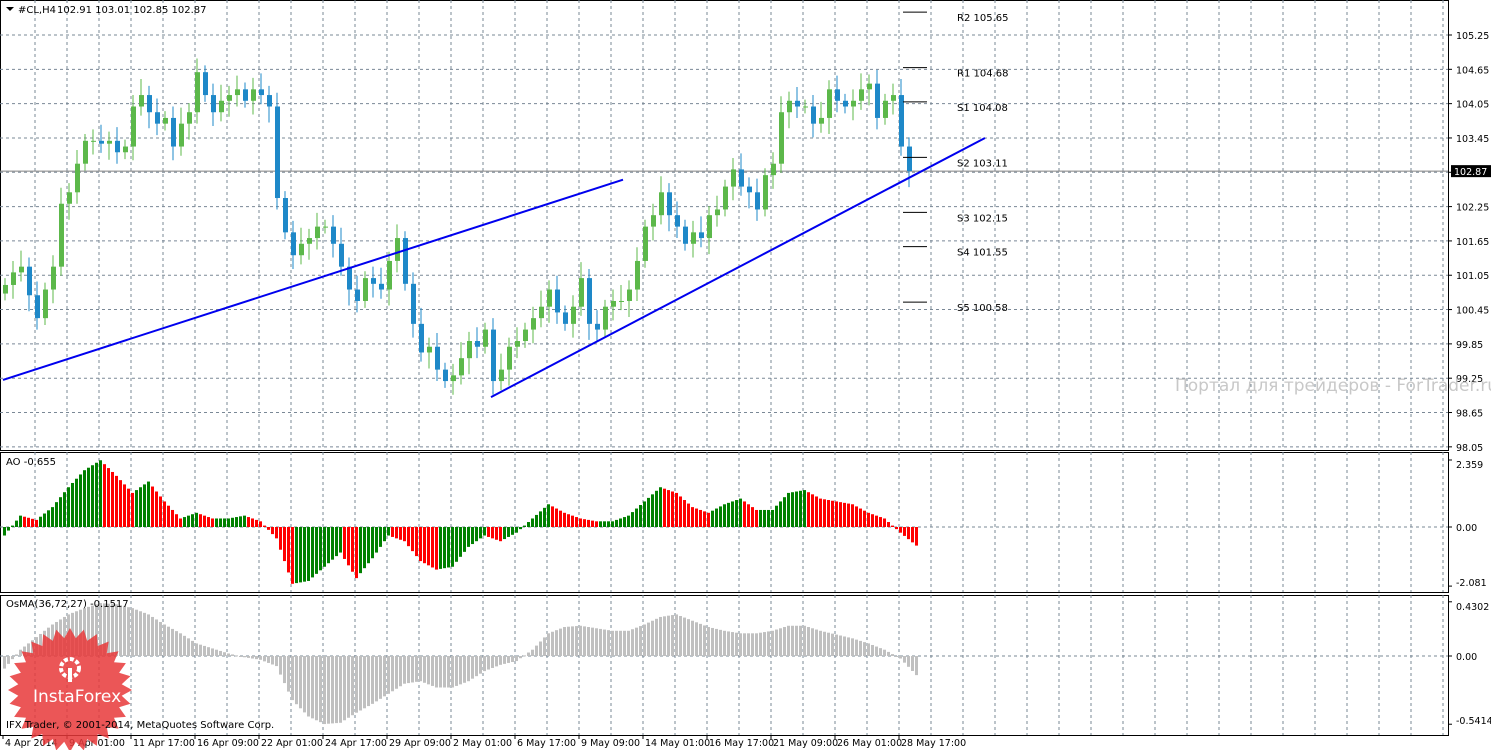  I want to click on pivot-label: R1 104.68, so click(982, 74).